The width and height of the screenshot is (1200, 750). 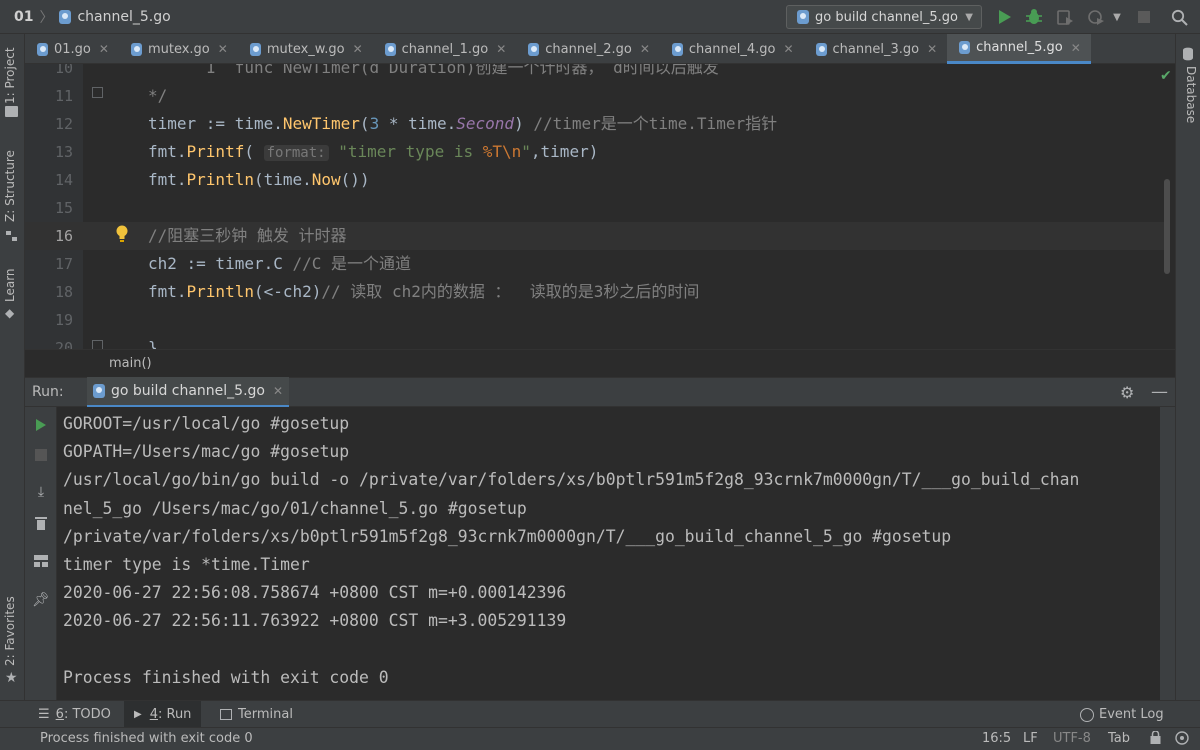 I want to click on code-line: 14 fmt.Println(time.Now()), so click(x=595, y=180).